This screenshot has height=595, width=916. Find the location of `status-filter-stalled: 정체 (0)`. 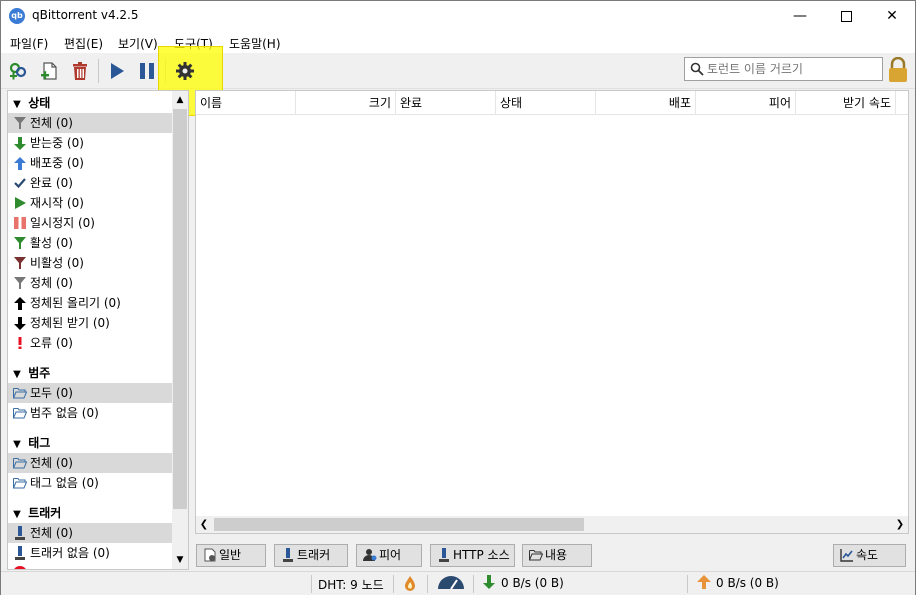

status-filter-stalled: 정체 (0) is located at coordinates (90, 283).